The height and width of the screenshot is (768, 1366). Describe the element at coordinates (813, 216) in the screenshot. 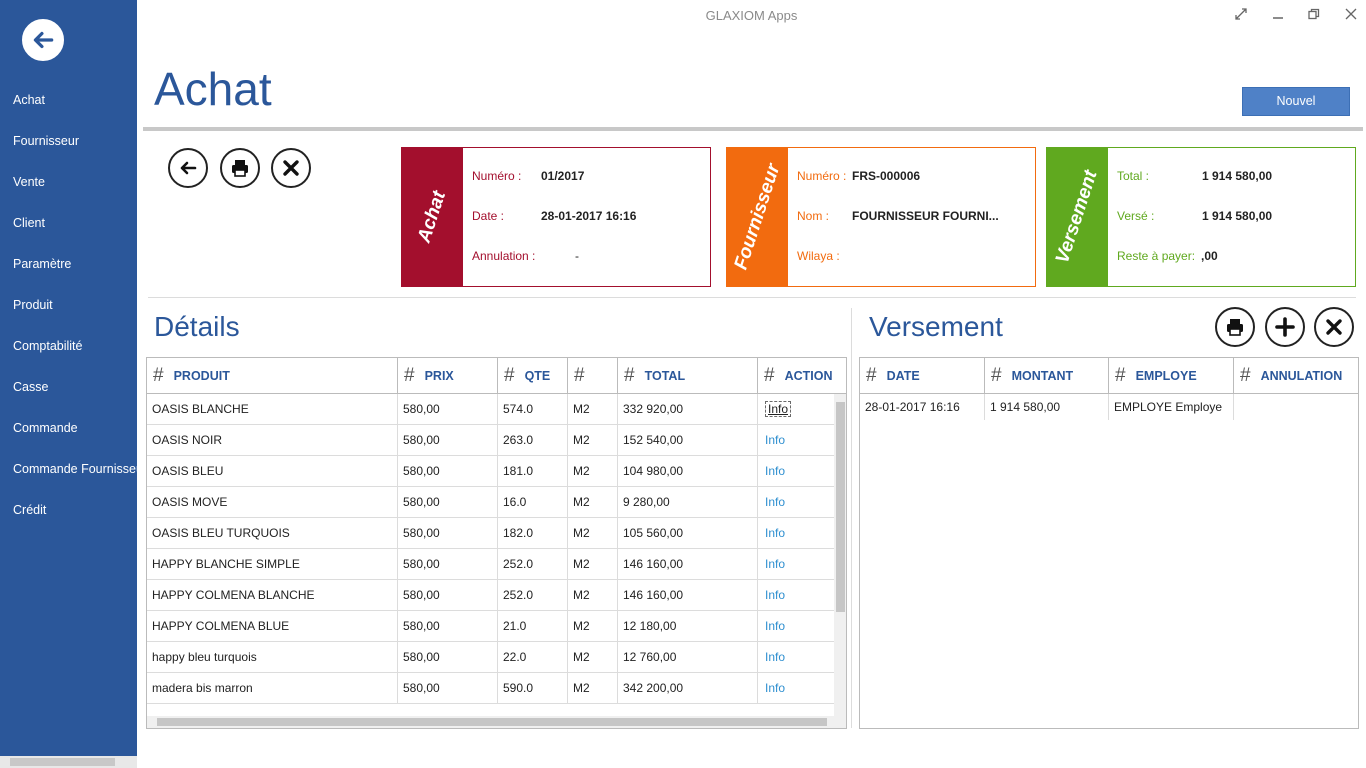

I see `fournisseur-nom-label: Nom :` at that location.